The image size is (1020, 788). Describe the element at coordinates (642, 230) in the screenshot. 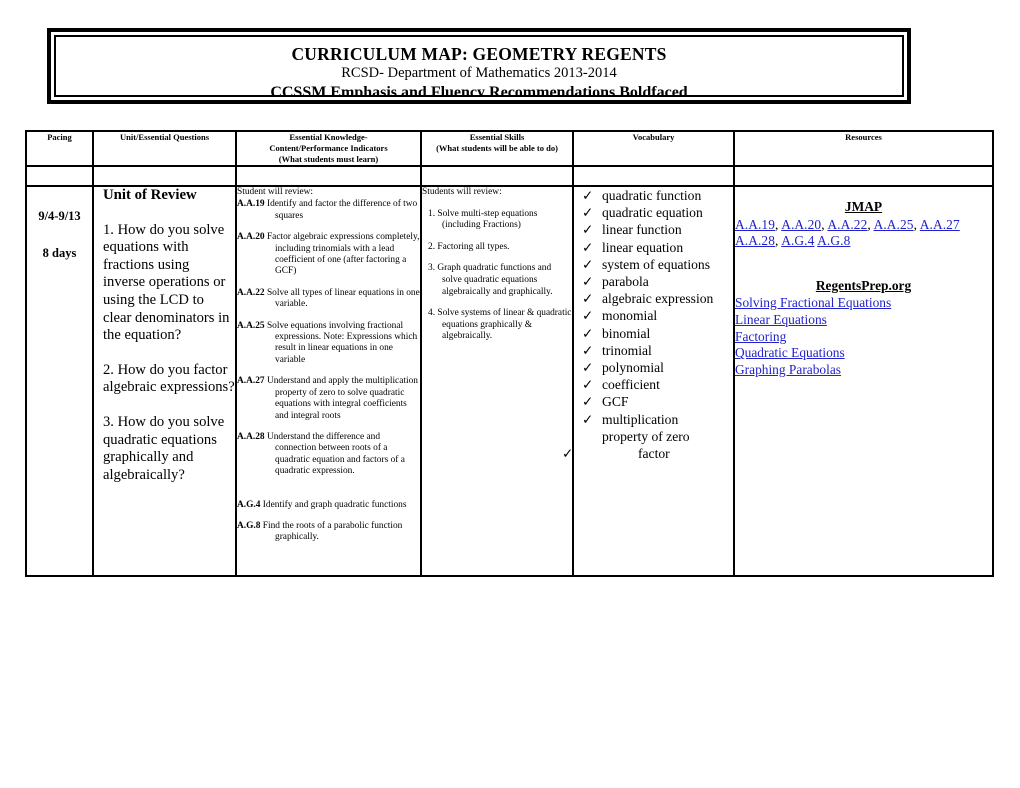

I see `vocabulary-term: linear function` at that location.